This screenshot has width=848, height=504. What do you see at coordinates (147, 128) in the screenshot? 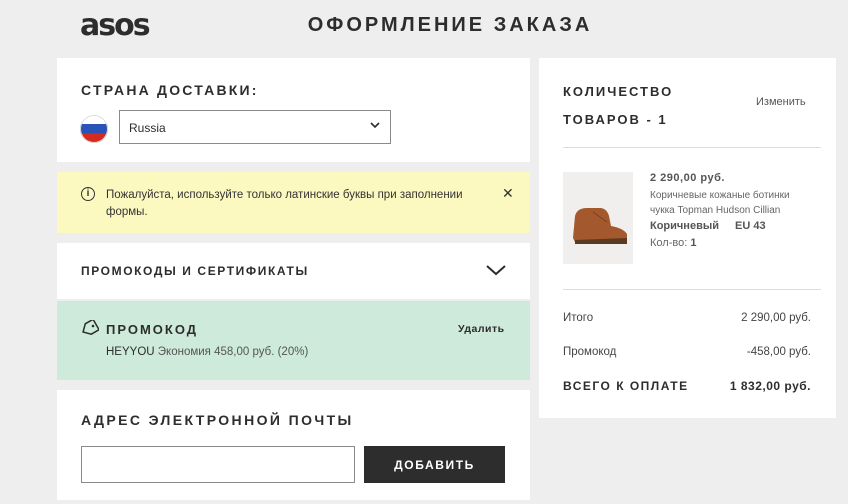
I see `country-select-value: Russia` at bounding box center [147, 128].